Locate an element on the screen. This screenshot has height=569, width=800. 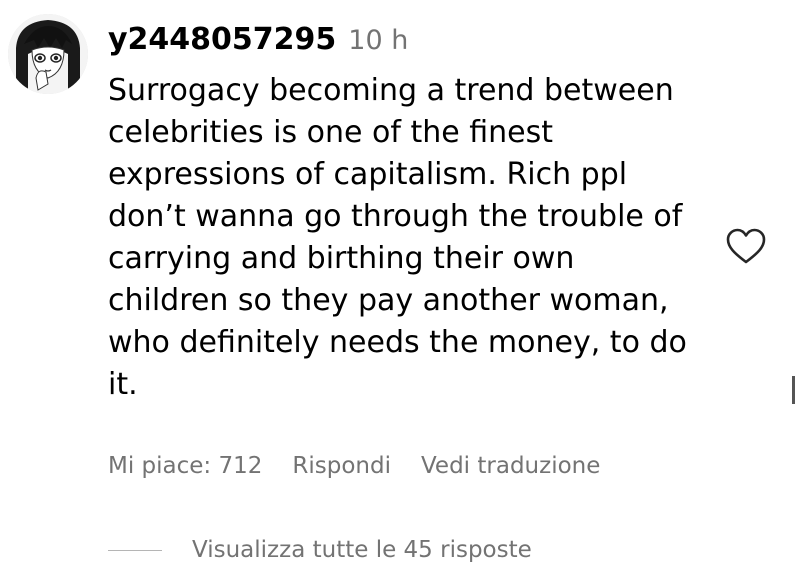
likes-count: Mi piace: 712 is located at coordinates (185, 466).